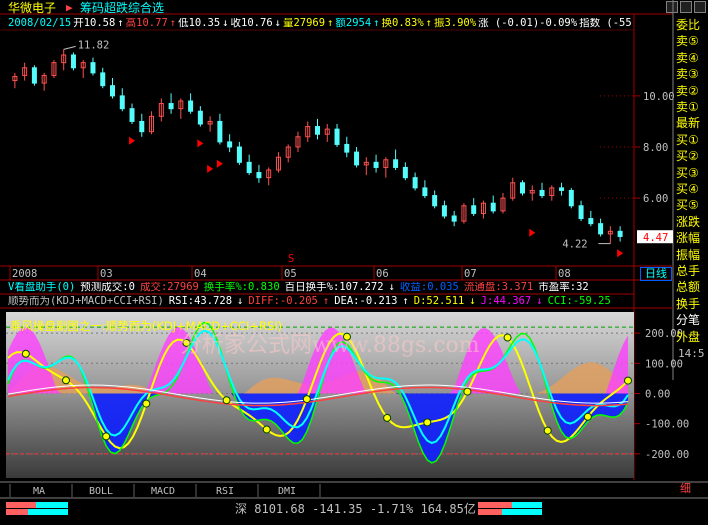 The image size is (708, 525). Describe the element at coordinates (439, 301) in the screenshot. I see `indicator_bar-item: D:52.511` at that location.